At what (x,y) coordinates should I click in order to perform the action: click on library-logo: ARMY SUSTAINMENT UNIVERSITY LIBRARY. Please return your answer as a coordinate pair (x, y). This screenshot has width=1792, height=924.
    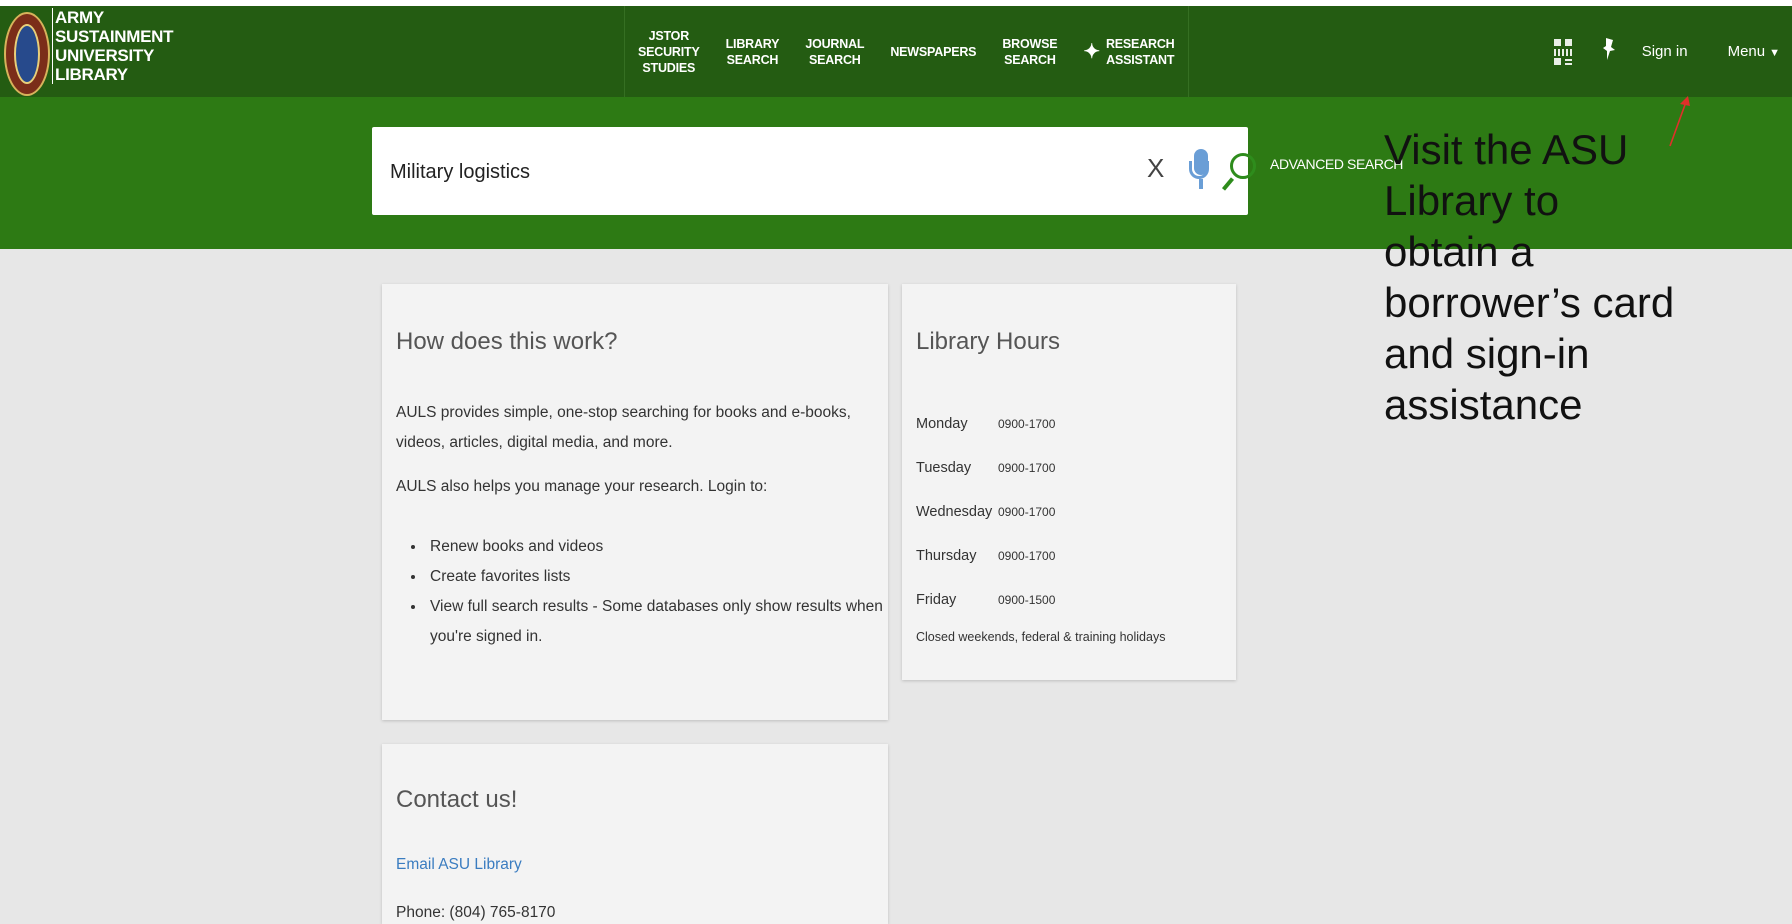
    Looking at the image, I should click on (89, 52).